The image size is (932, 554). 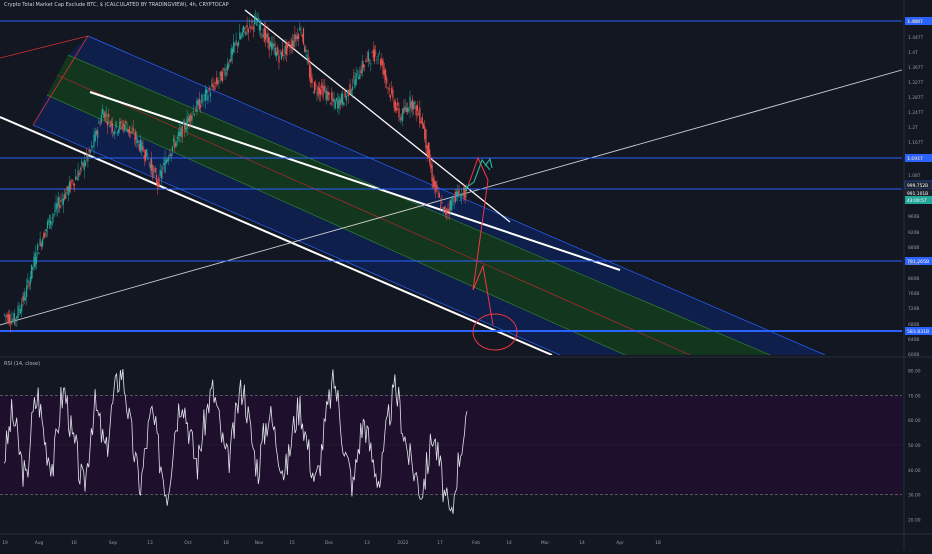 What do you see at coordinates (916, 159) in the screenshot?
I see `price-axis-label: 1.121T` at bounding box center [916, 159].